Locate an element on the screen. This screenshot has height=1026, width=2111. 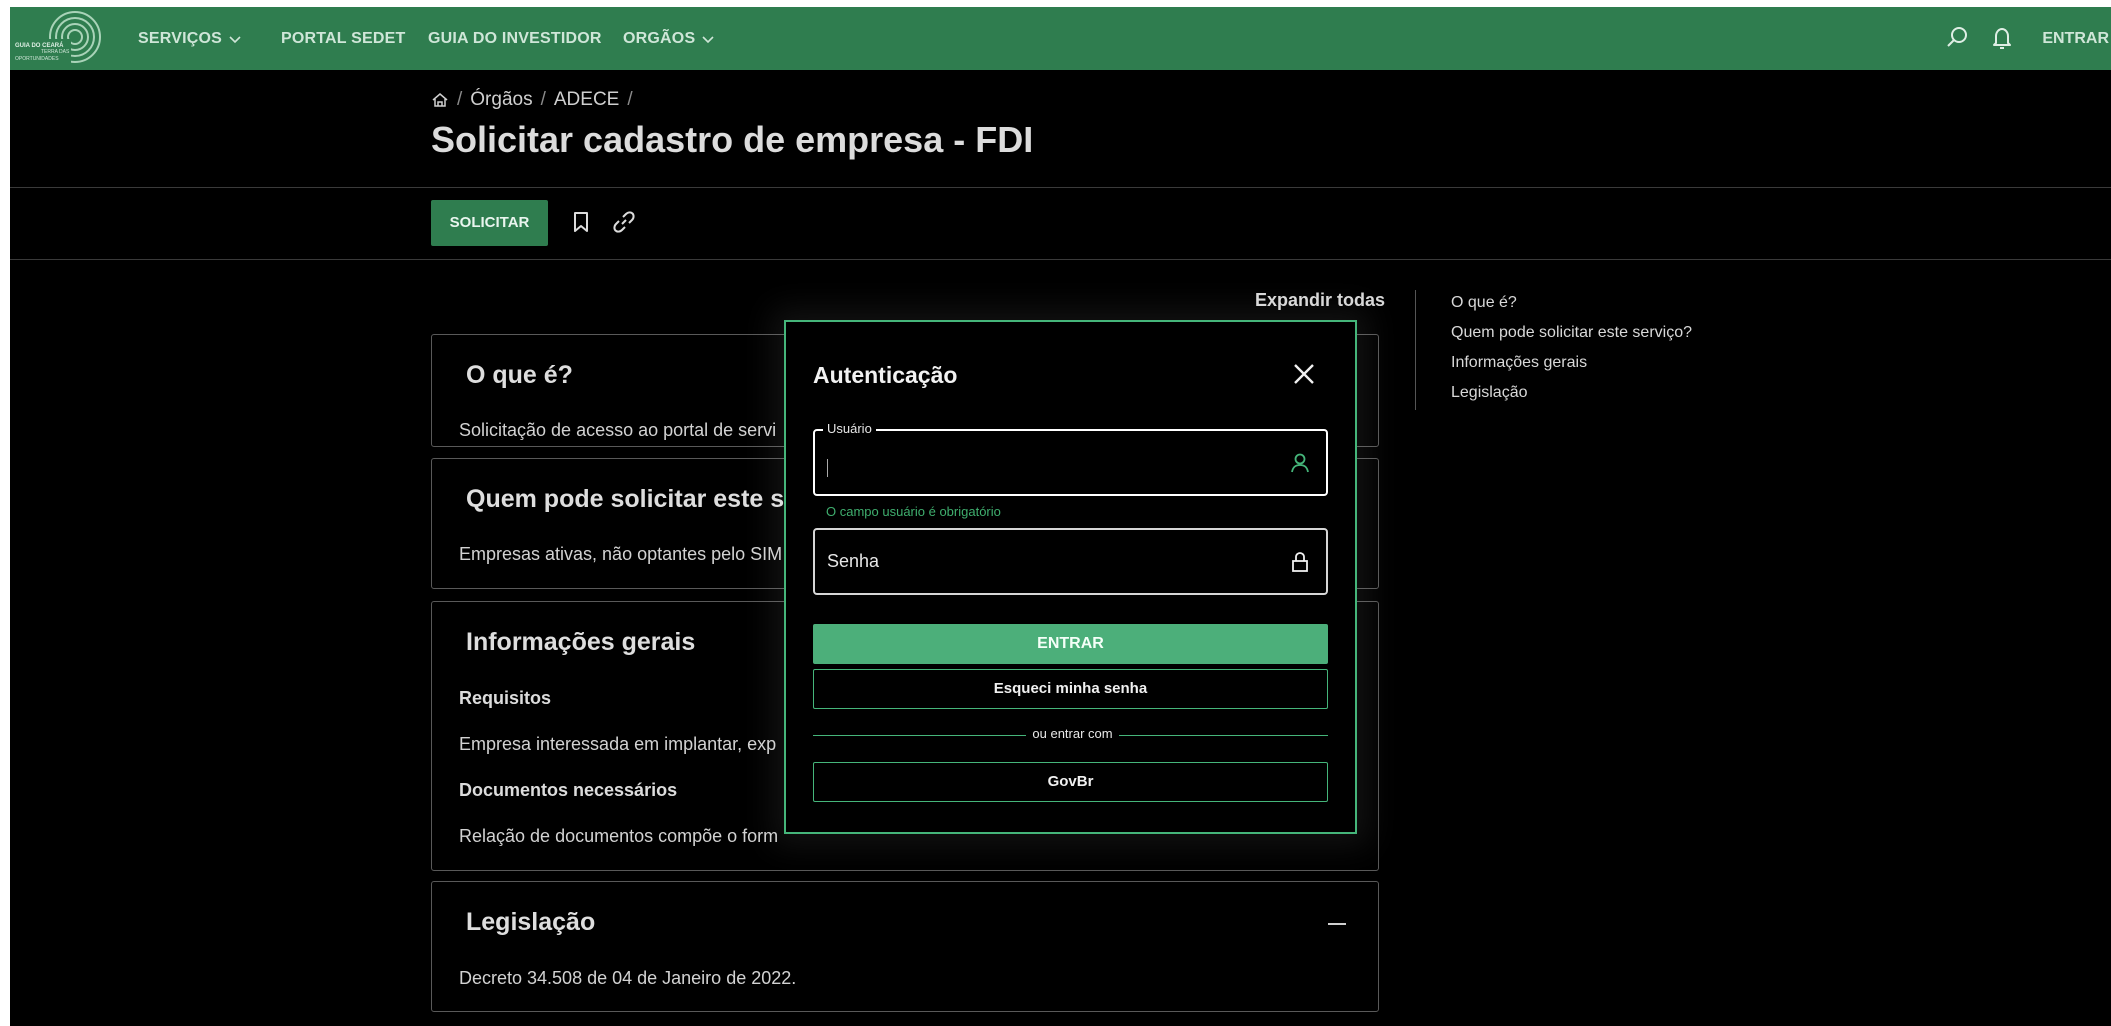
section-title: Informações gerais is located at coordinates (580, 642).